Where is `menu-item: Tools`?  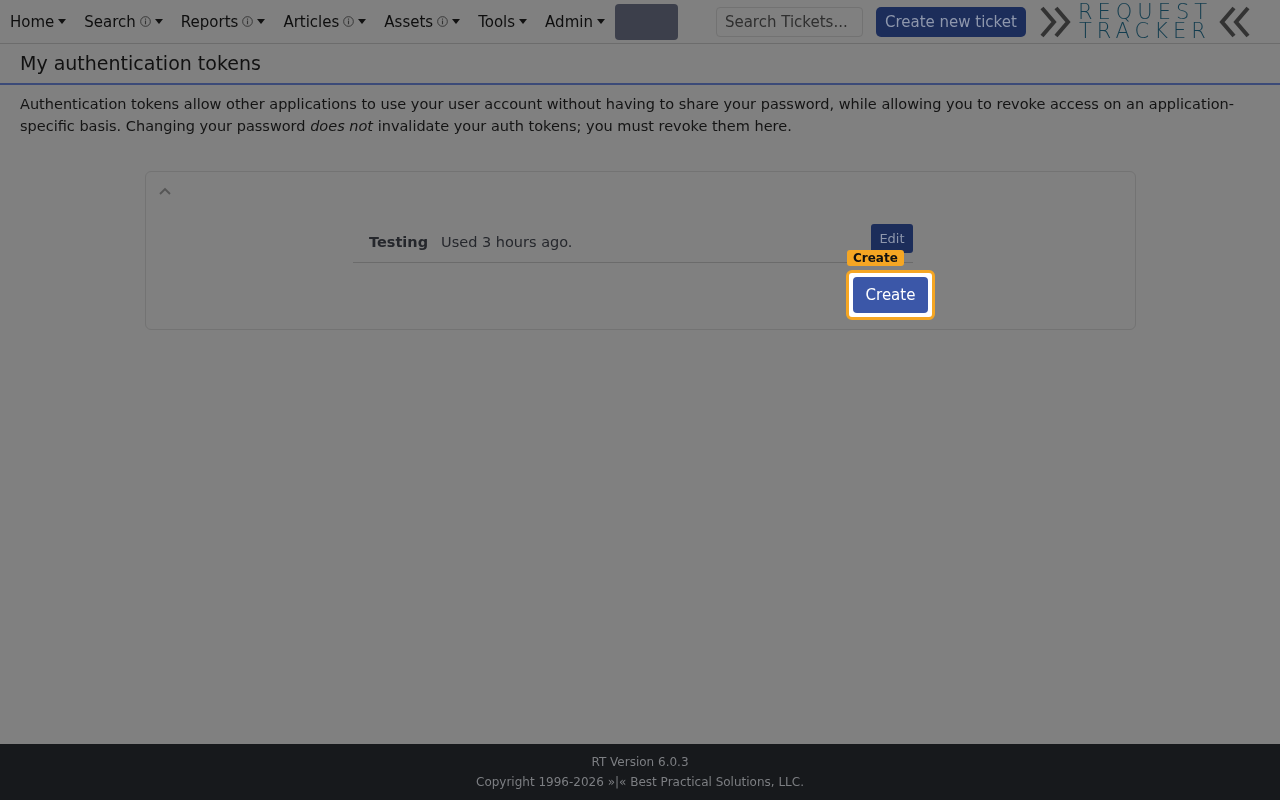
menu-item: Tools is located at coordinates (503, 21).